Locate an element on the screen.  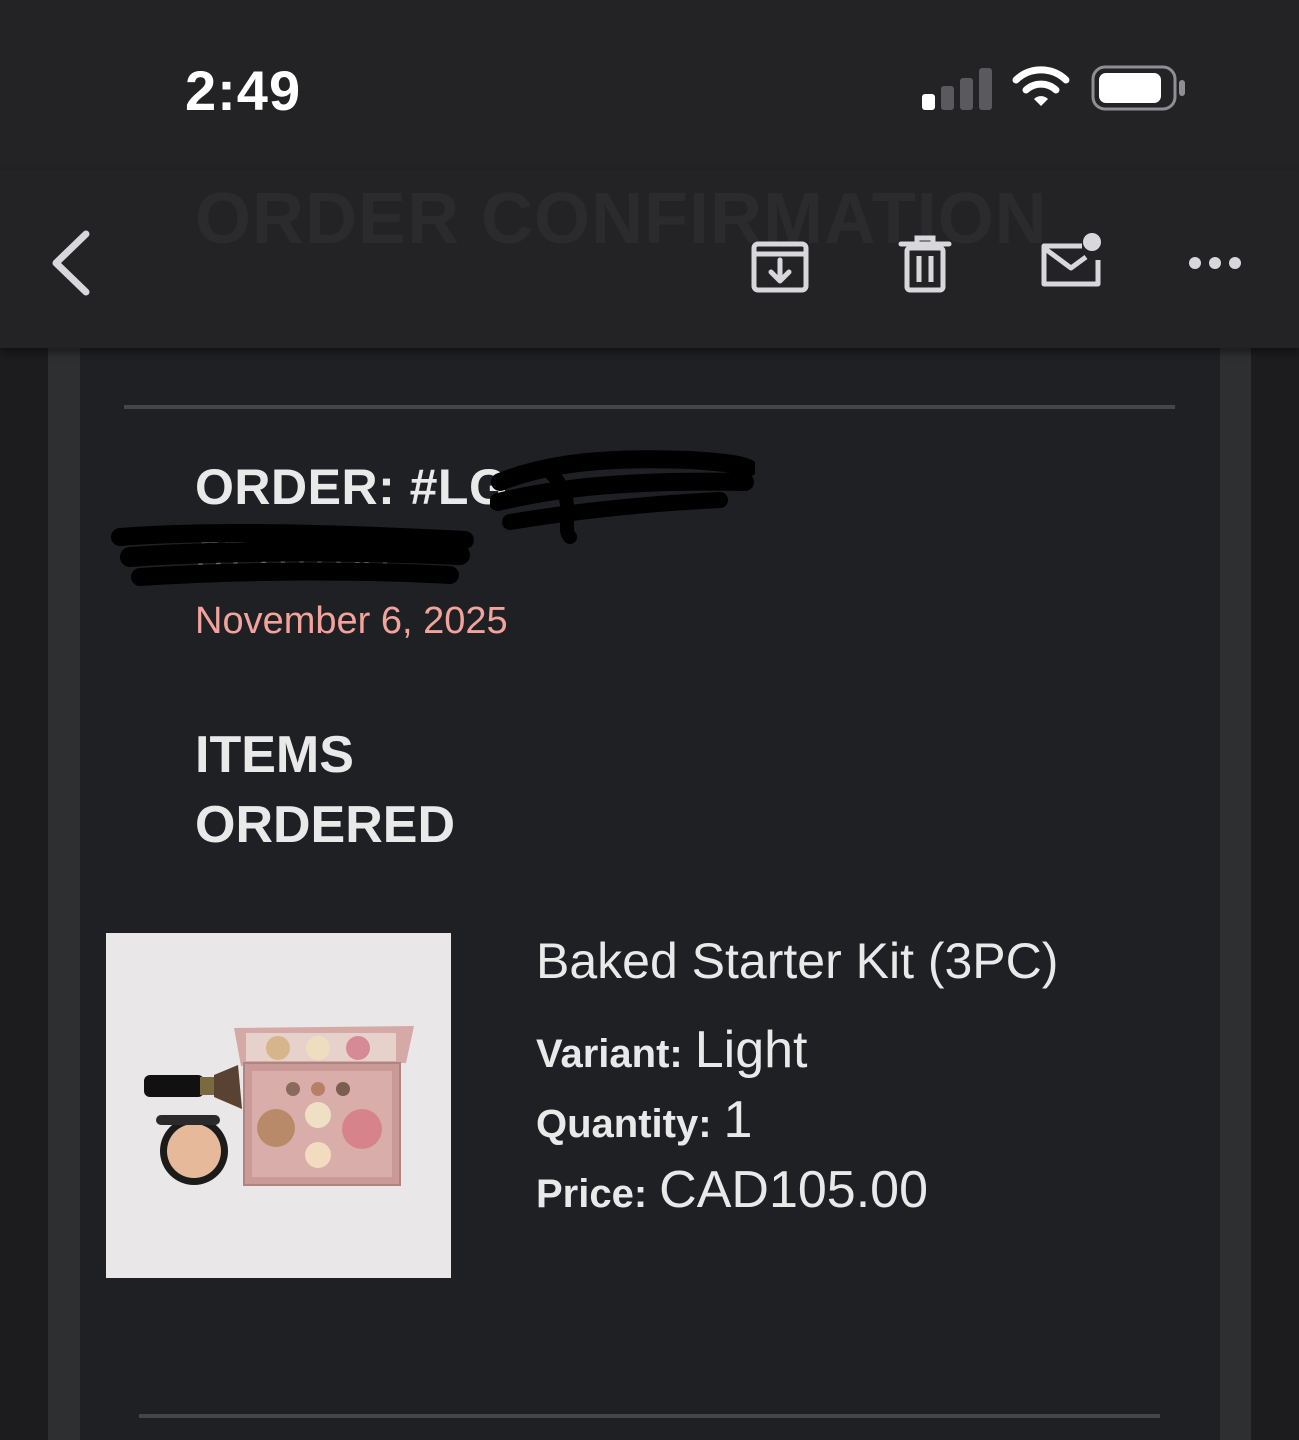
top-divider is located at coordinates (649, 407).